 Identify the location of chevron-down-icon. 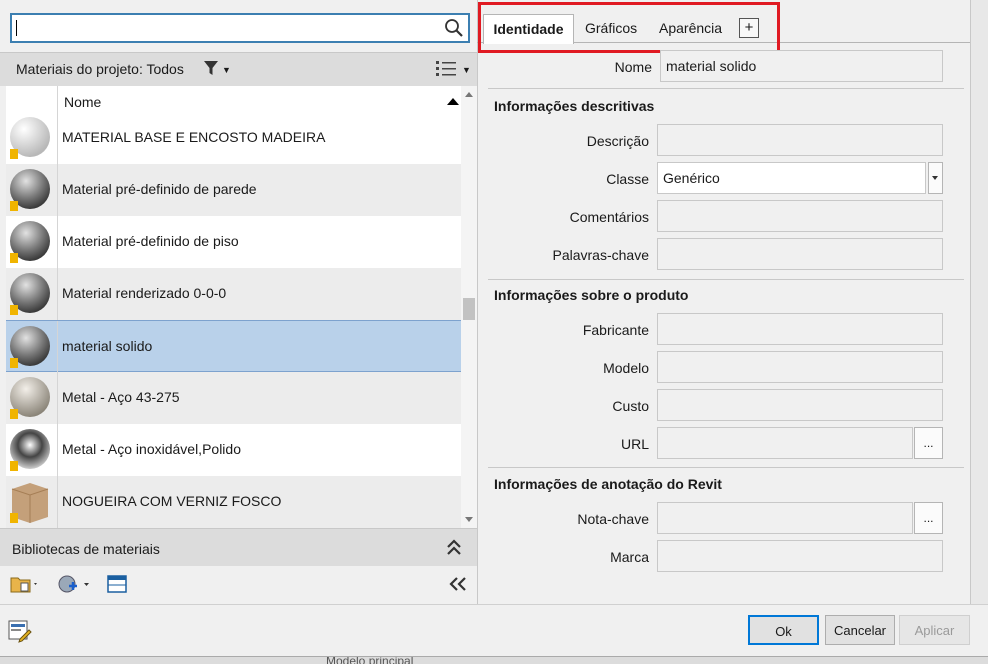
(935, 178).